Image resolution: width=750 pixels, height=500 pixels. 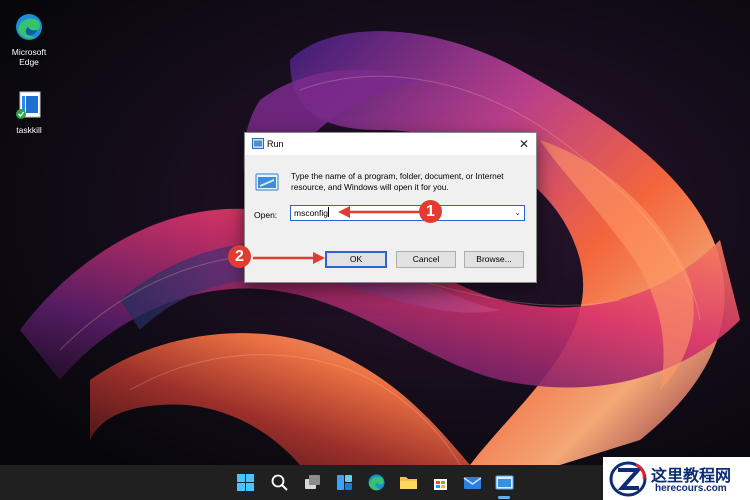 What do you see at coordinates (28, 105) in the screenshot?
I see `shortcut-file-icon` at bounding box center [28, 105].